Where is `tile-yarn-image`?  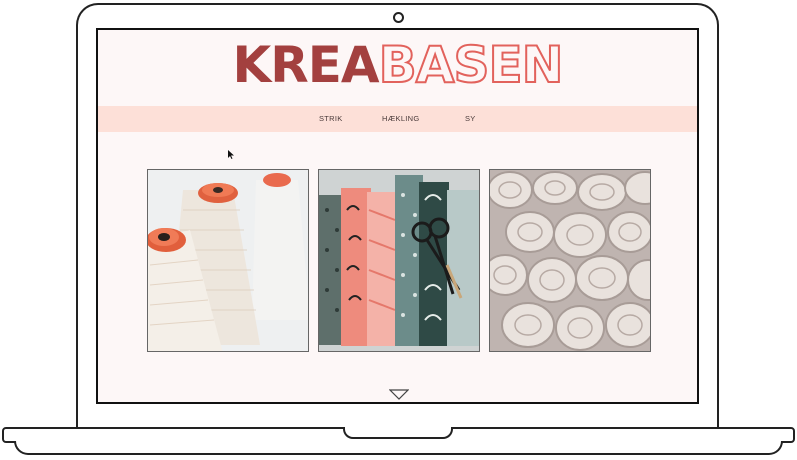 tile-yarn-image is located at coordinates (228, 260).